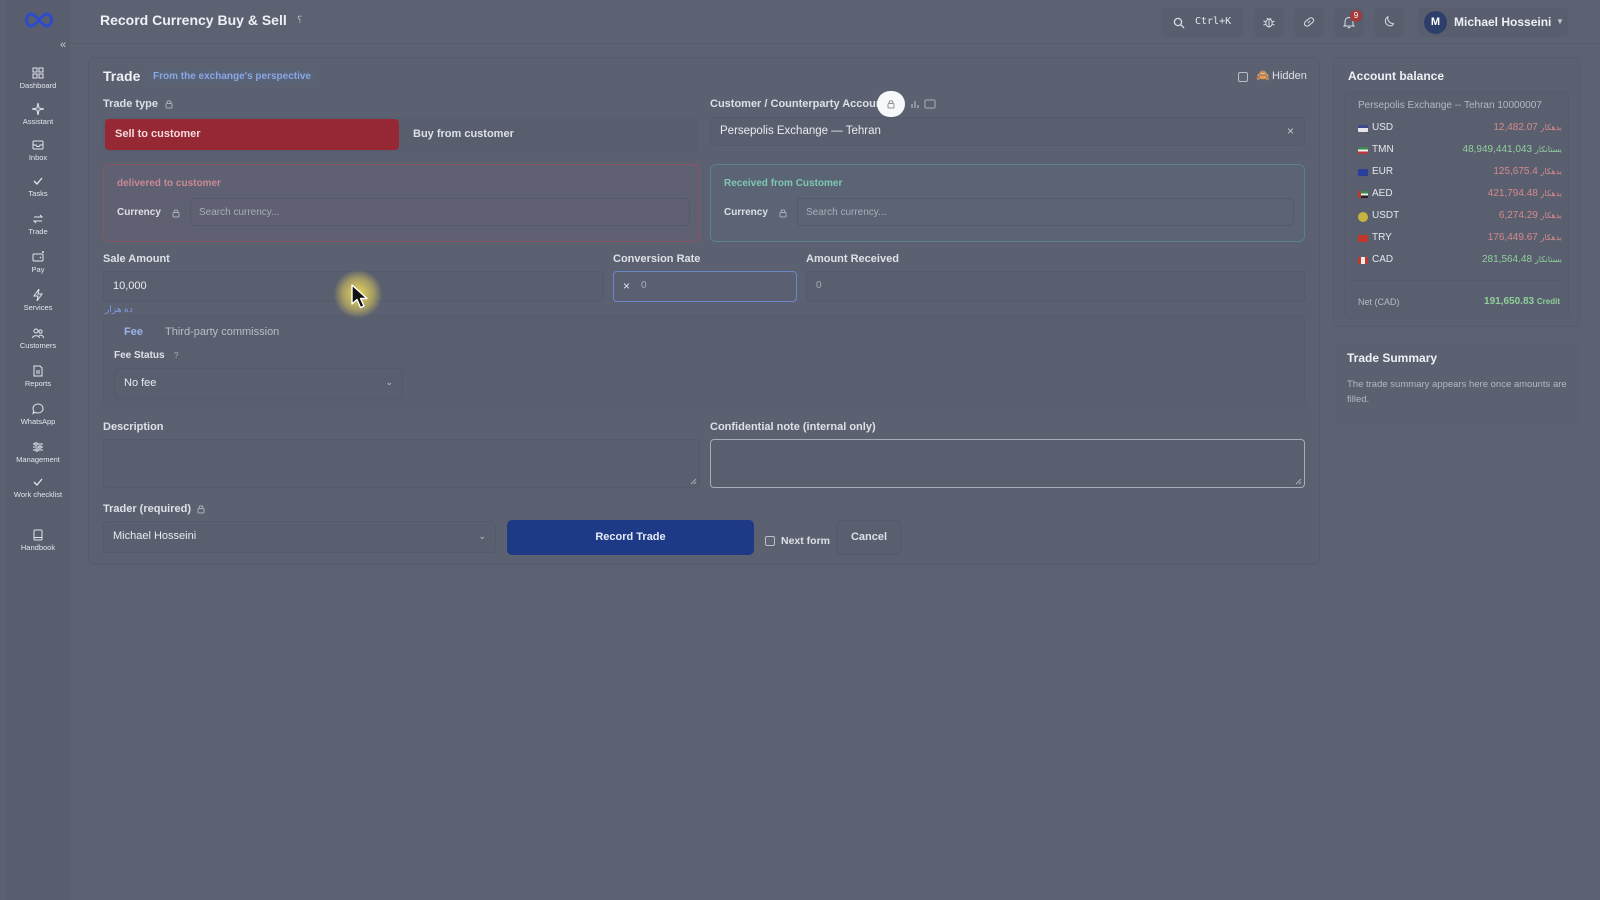 The height and width of the screenshot is (900, 1600). I want to click on sidebar-item-assistant: Assistant, so click(38, 114).